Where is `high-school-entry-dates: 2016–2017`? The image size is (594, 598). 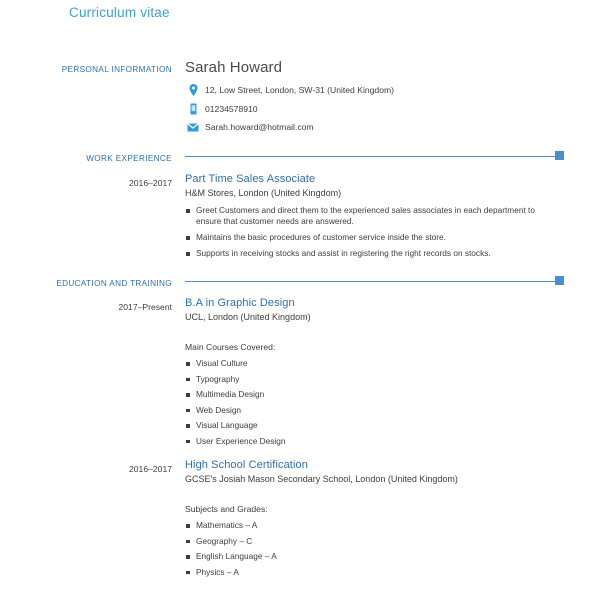 high-school-entry-dates: 2016–2017 is located at coordinates (150, 469).